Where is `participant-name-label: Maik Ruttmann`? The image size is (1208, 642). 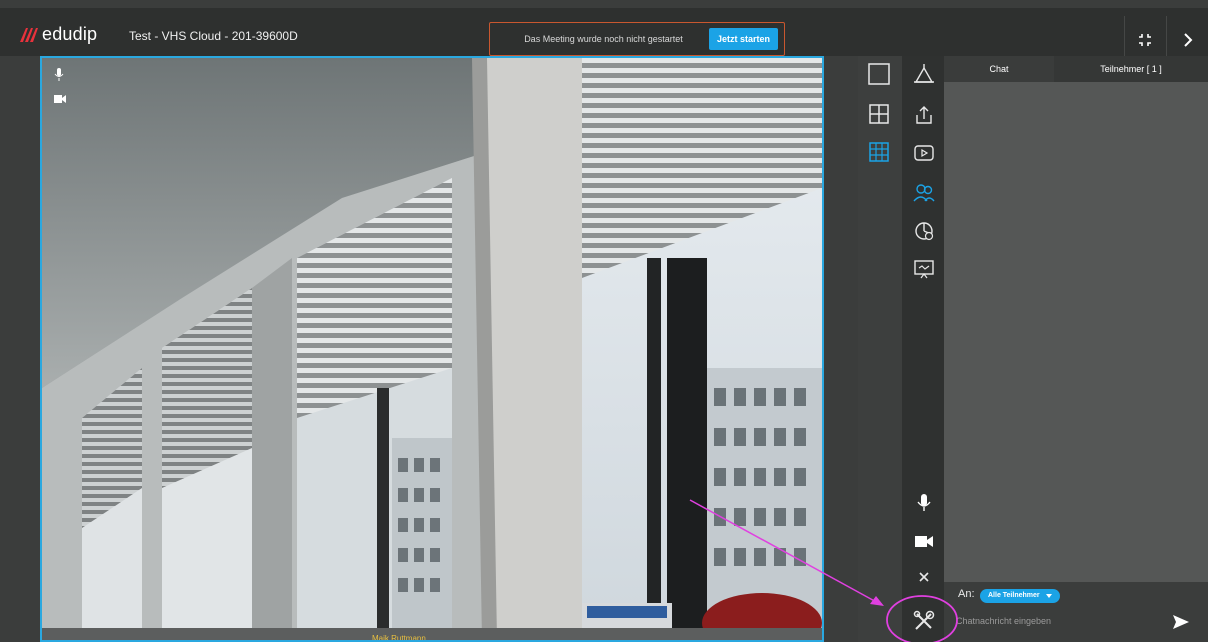
participant-name-label: Maik Ruttmann is located at coordinates (399, 638).